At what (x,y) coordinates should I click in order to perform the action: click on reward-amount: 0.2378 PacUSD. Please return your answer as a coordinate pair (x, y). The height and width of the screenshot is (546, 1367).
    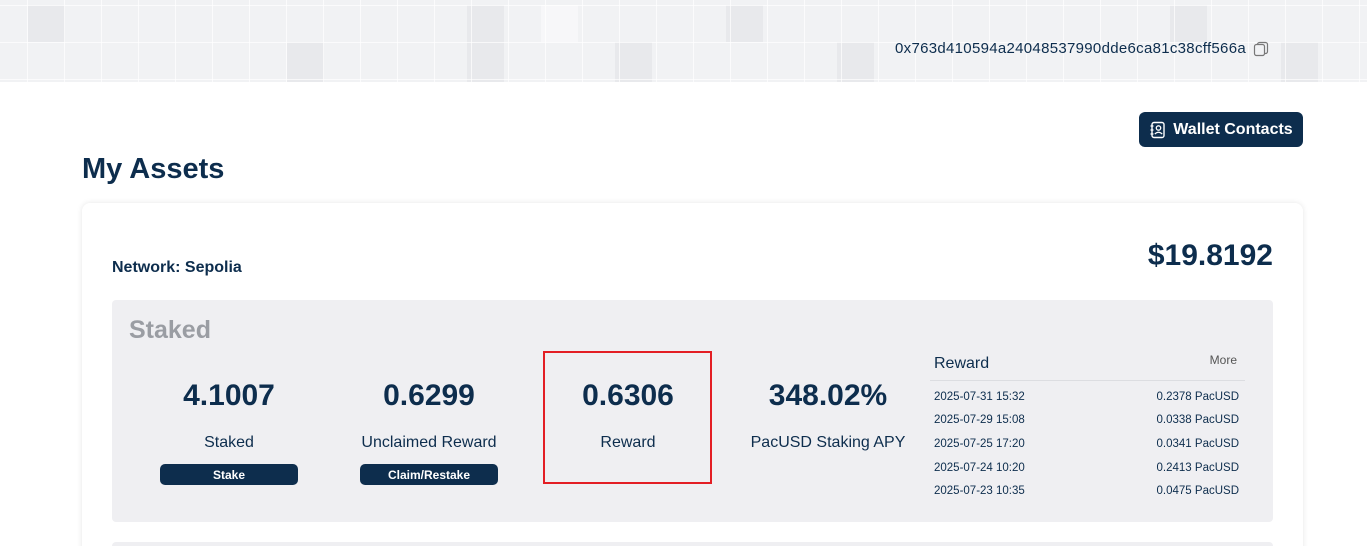
    Looking at the image, I should click on (1197, 396).